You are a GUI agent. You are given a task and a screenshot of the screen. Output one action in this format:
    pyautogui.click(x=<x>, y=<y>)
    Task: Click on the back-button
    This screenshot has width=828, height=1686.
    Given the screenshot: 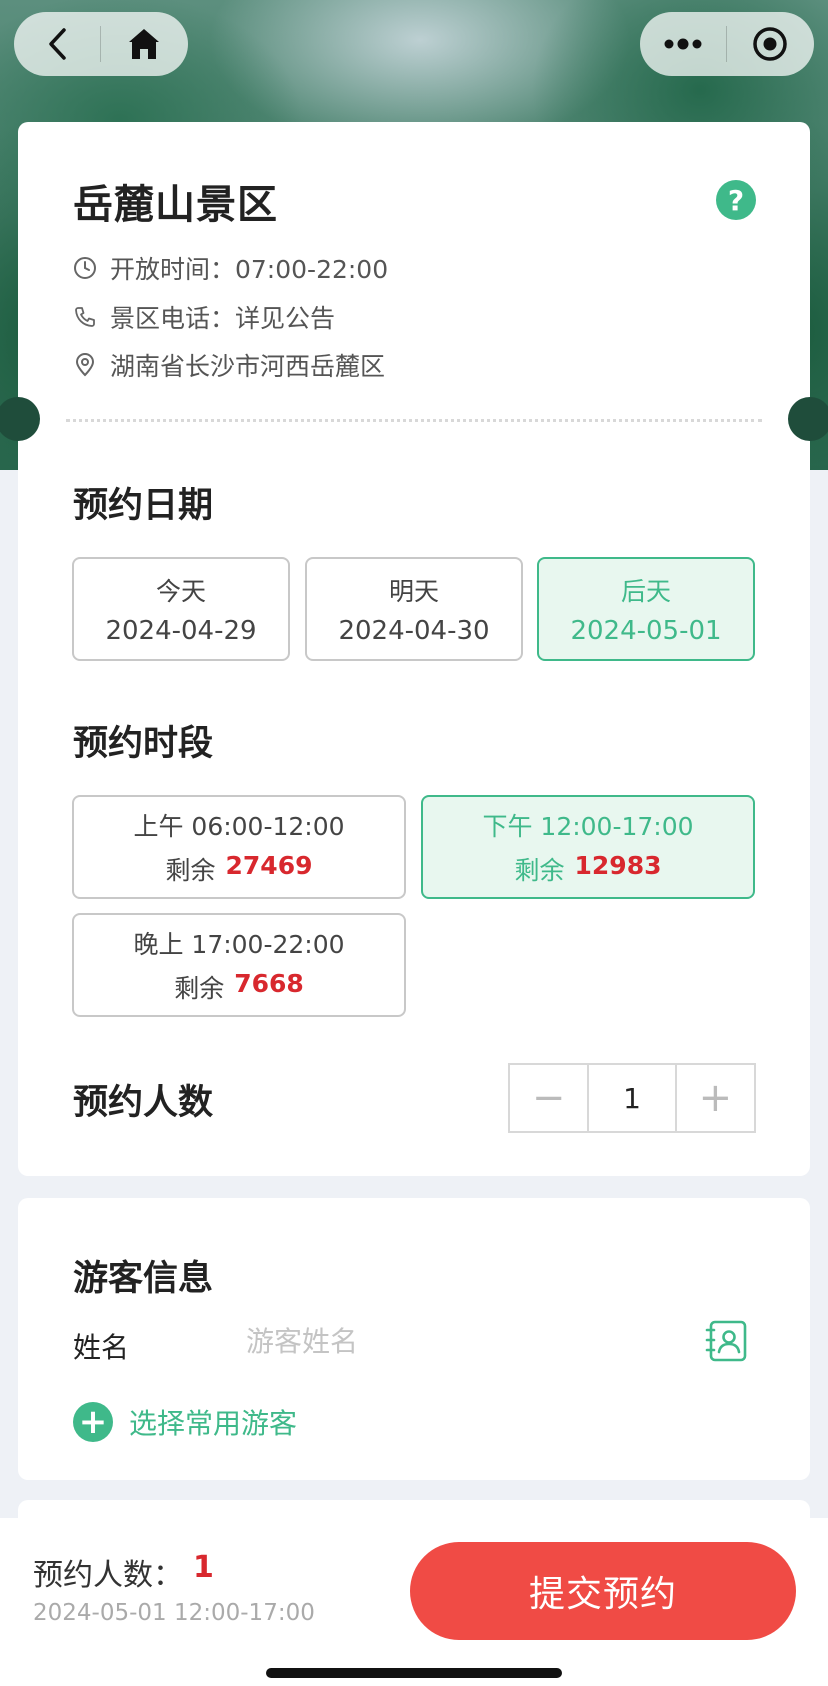 What is the action you would take?
    pyautogui.click(x=57, y=44)
    